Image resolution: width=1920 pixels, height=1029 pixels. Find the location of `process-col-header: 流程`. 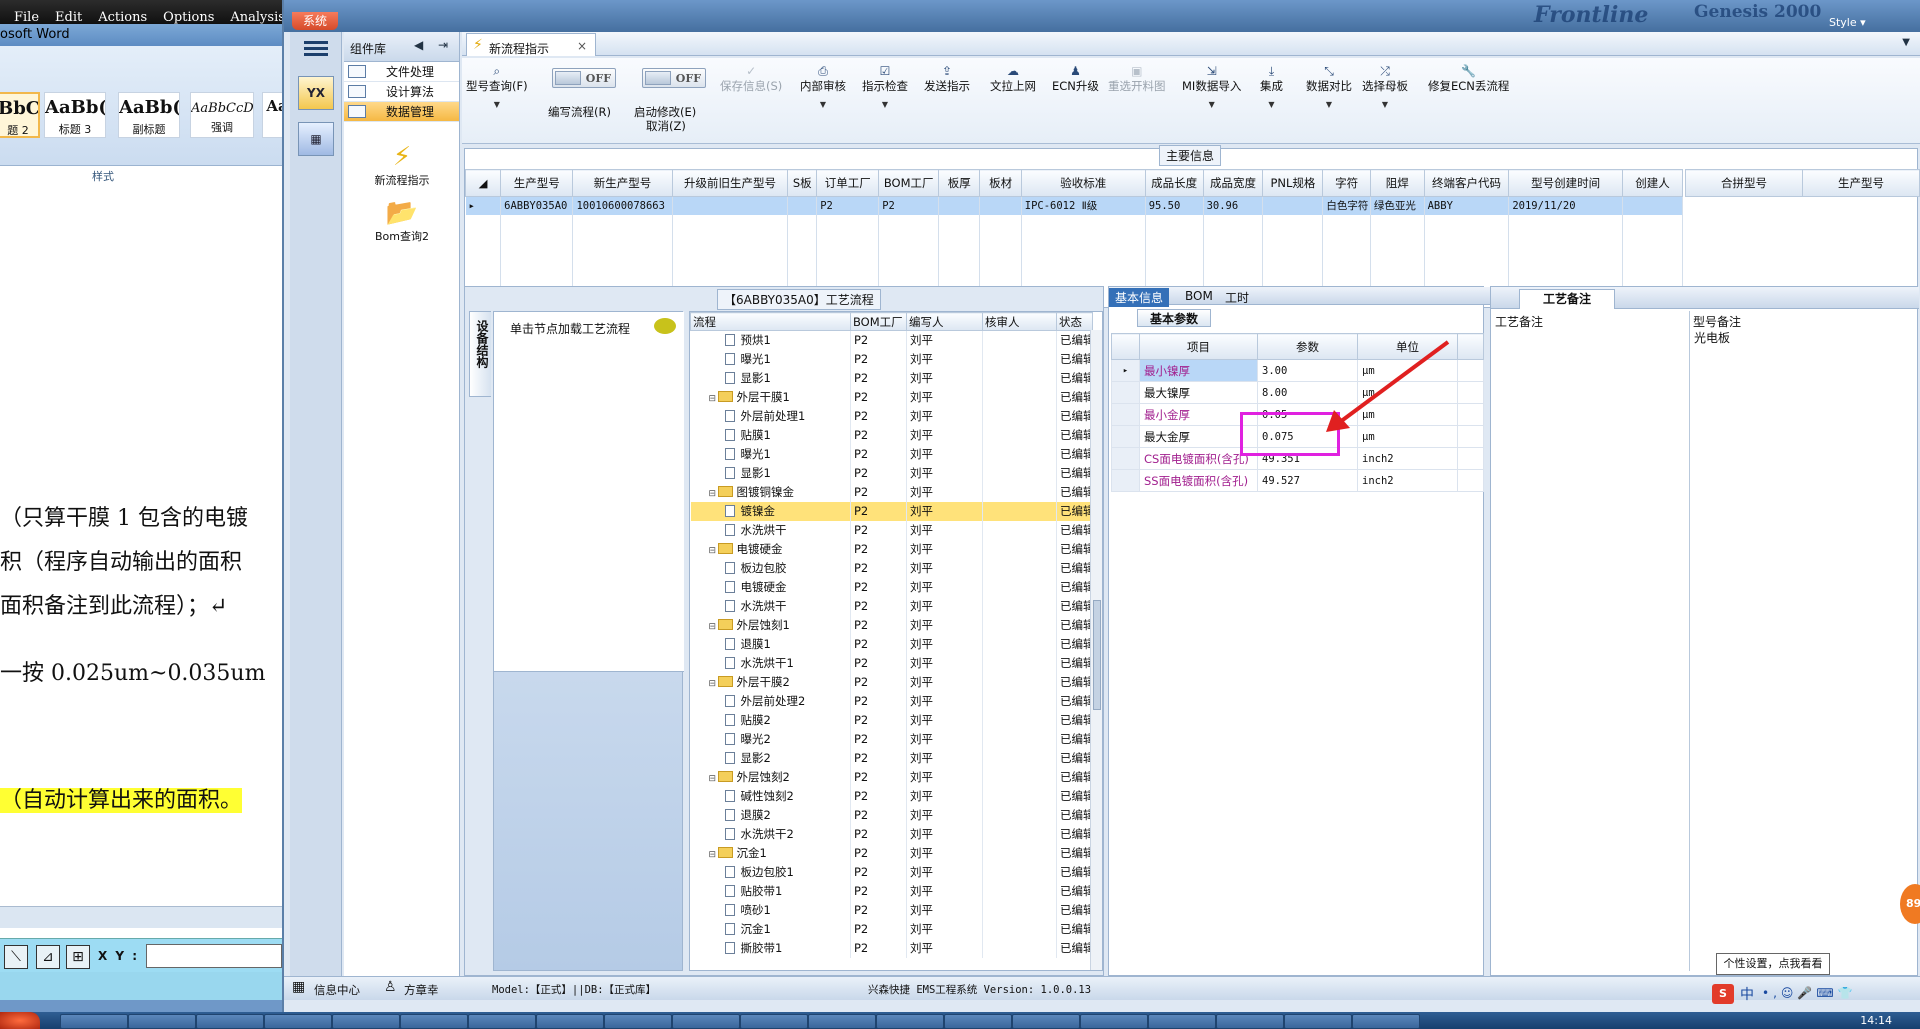

process-col-header: 流程 is located at coordinates (770, 321).